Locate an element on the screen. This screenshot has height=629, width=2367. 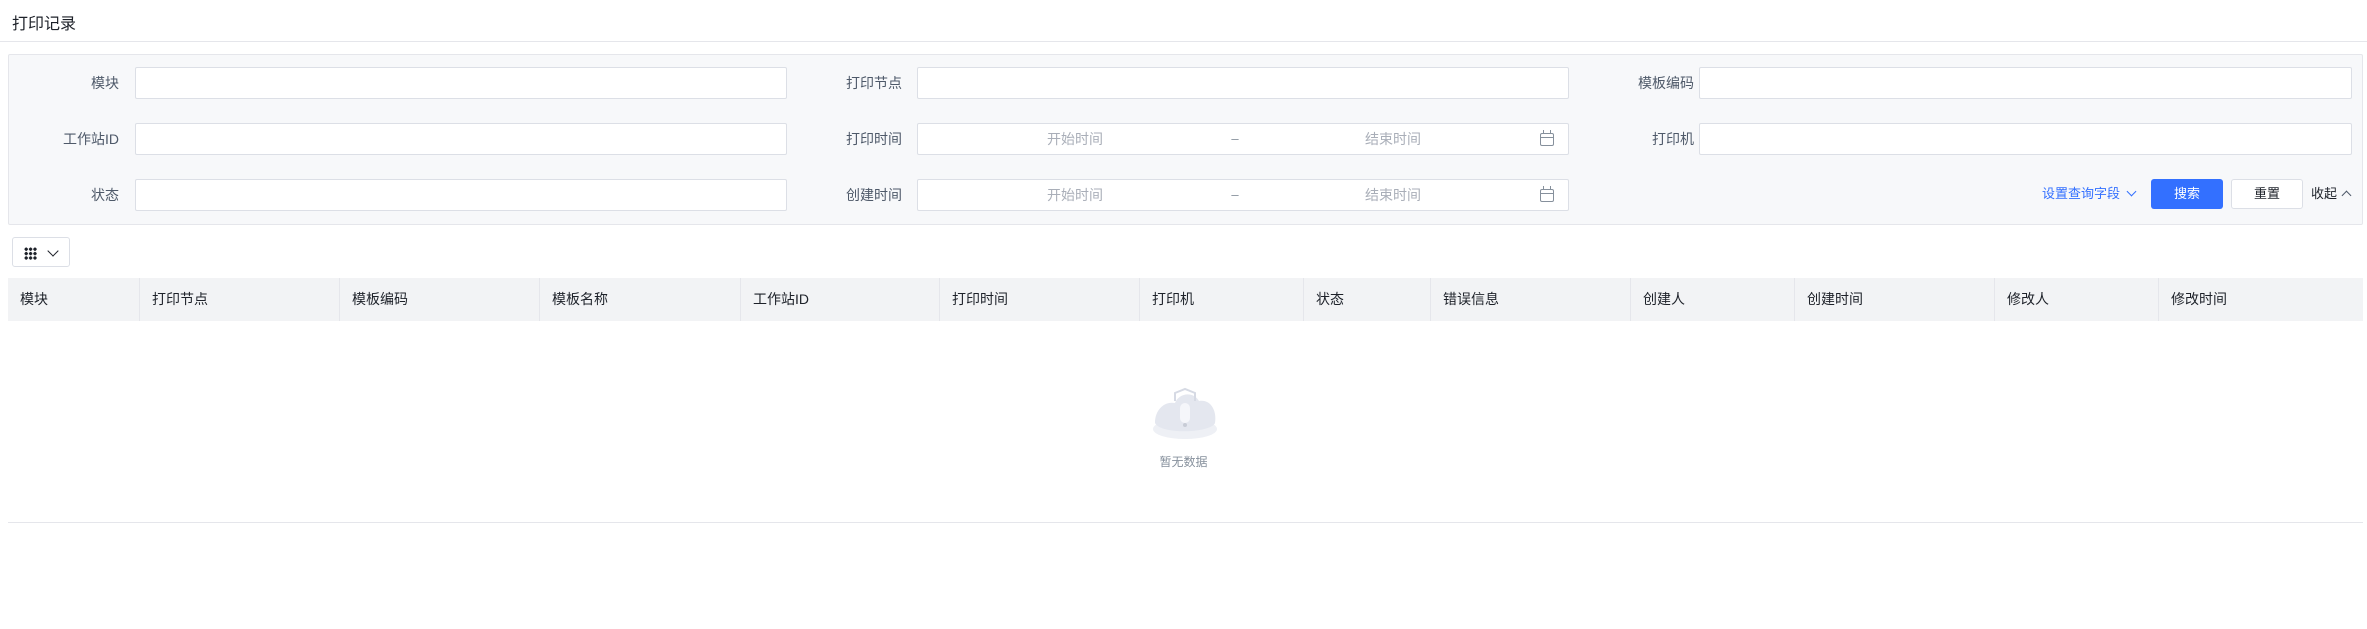
set-query-fields-label: 设置查询字段 is located at coordinates (2081, 193).